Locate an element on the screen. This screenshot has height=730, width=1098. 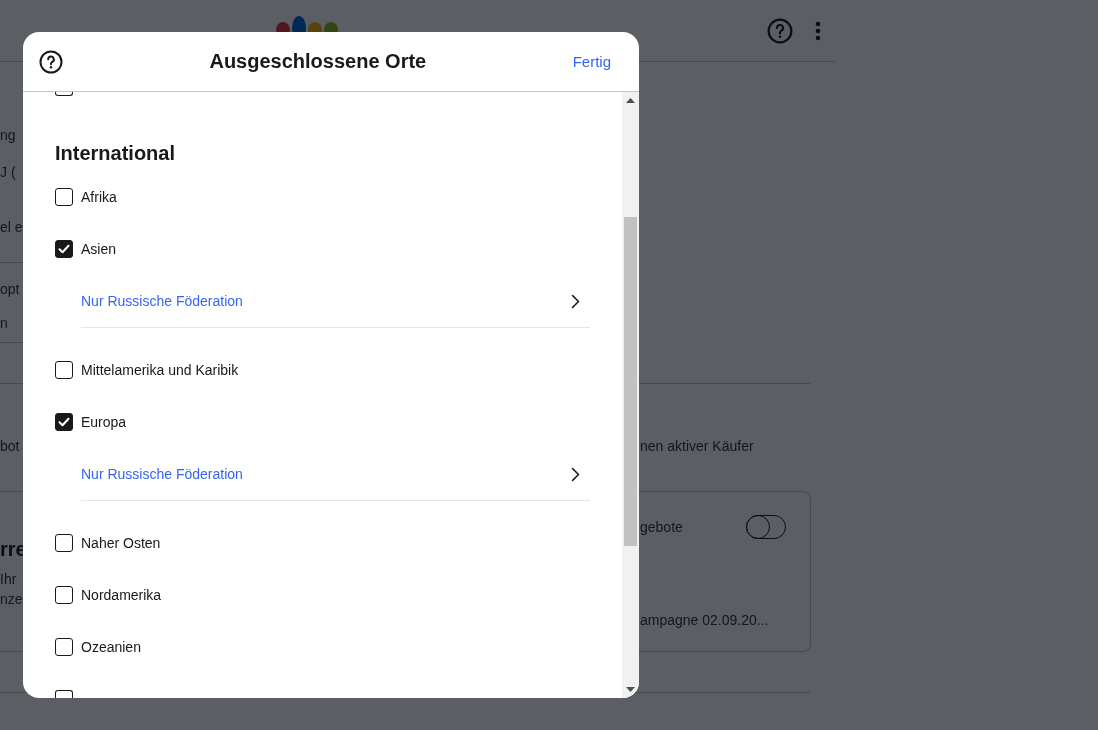
text: J ( is located at coordinates (8, 172).